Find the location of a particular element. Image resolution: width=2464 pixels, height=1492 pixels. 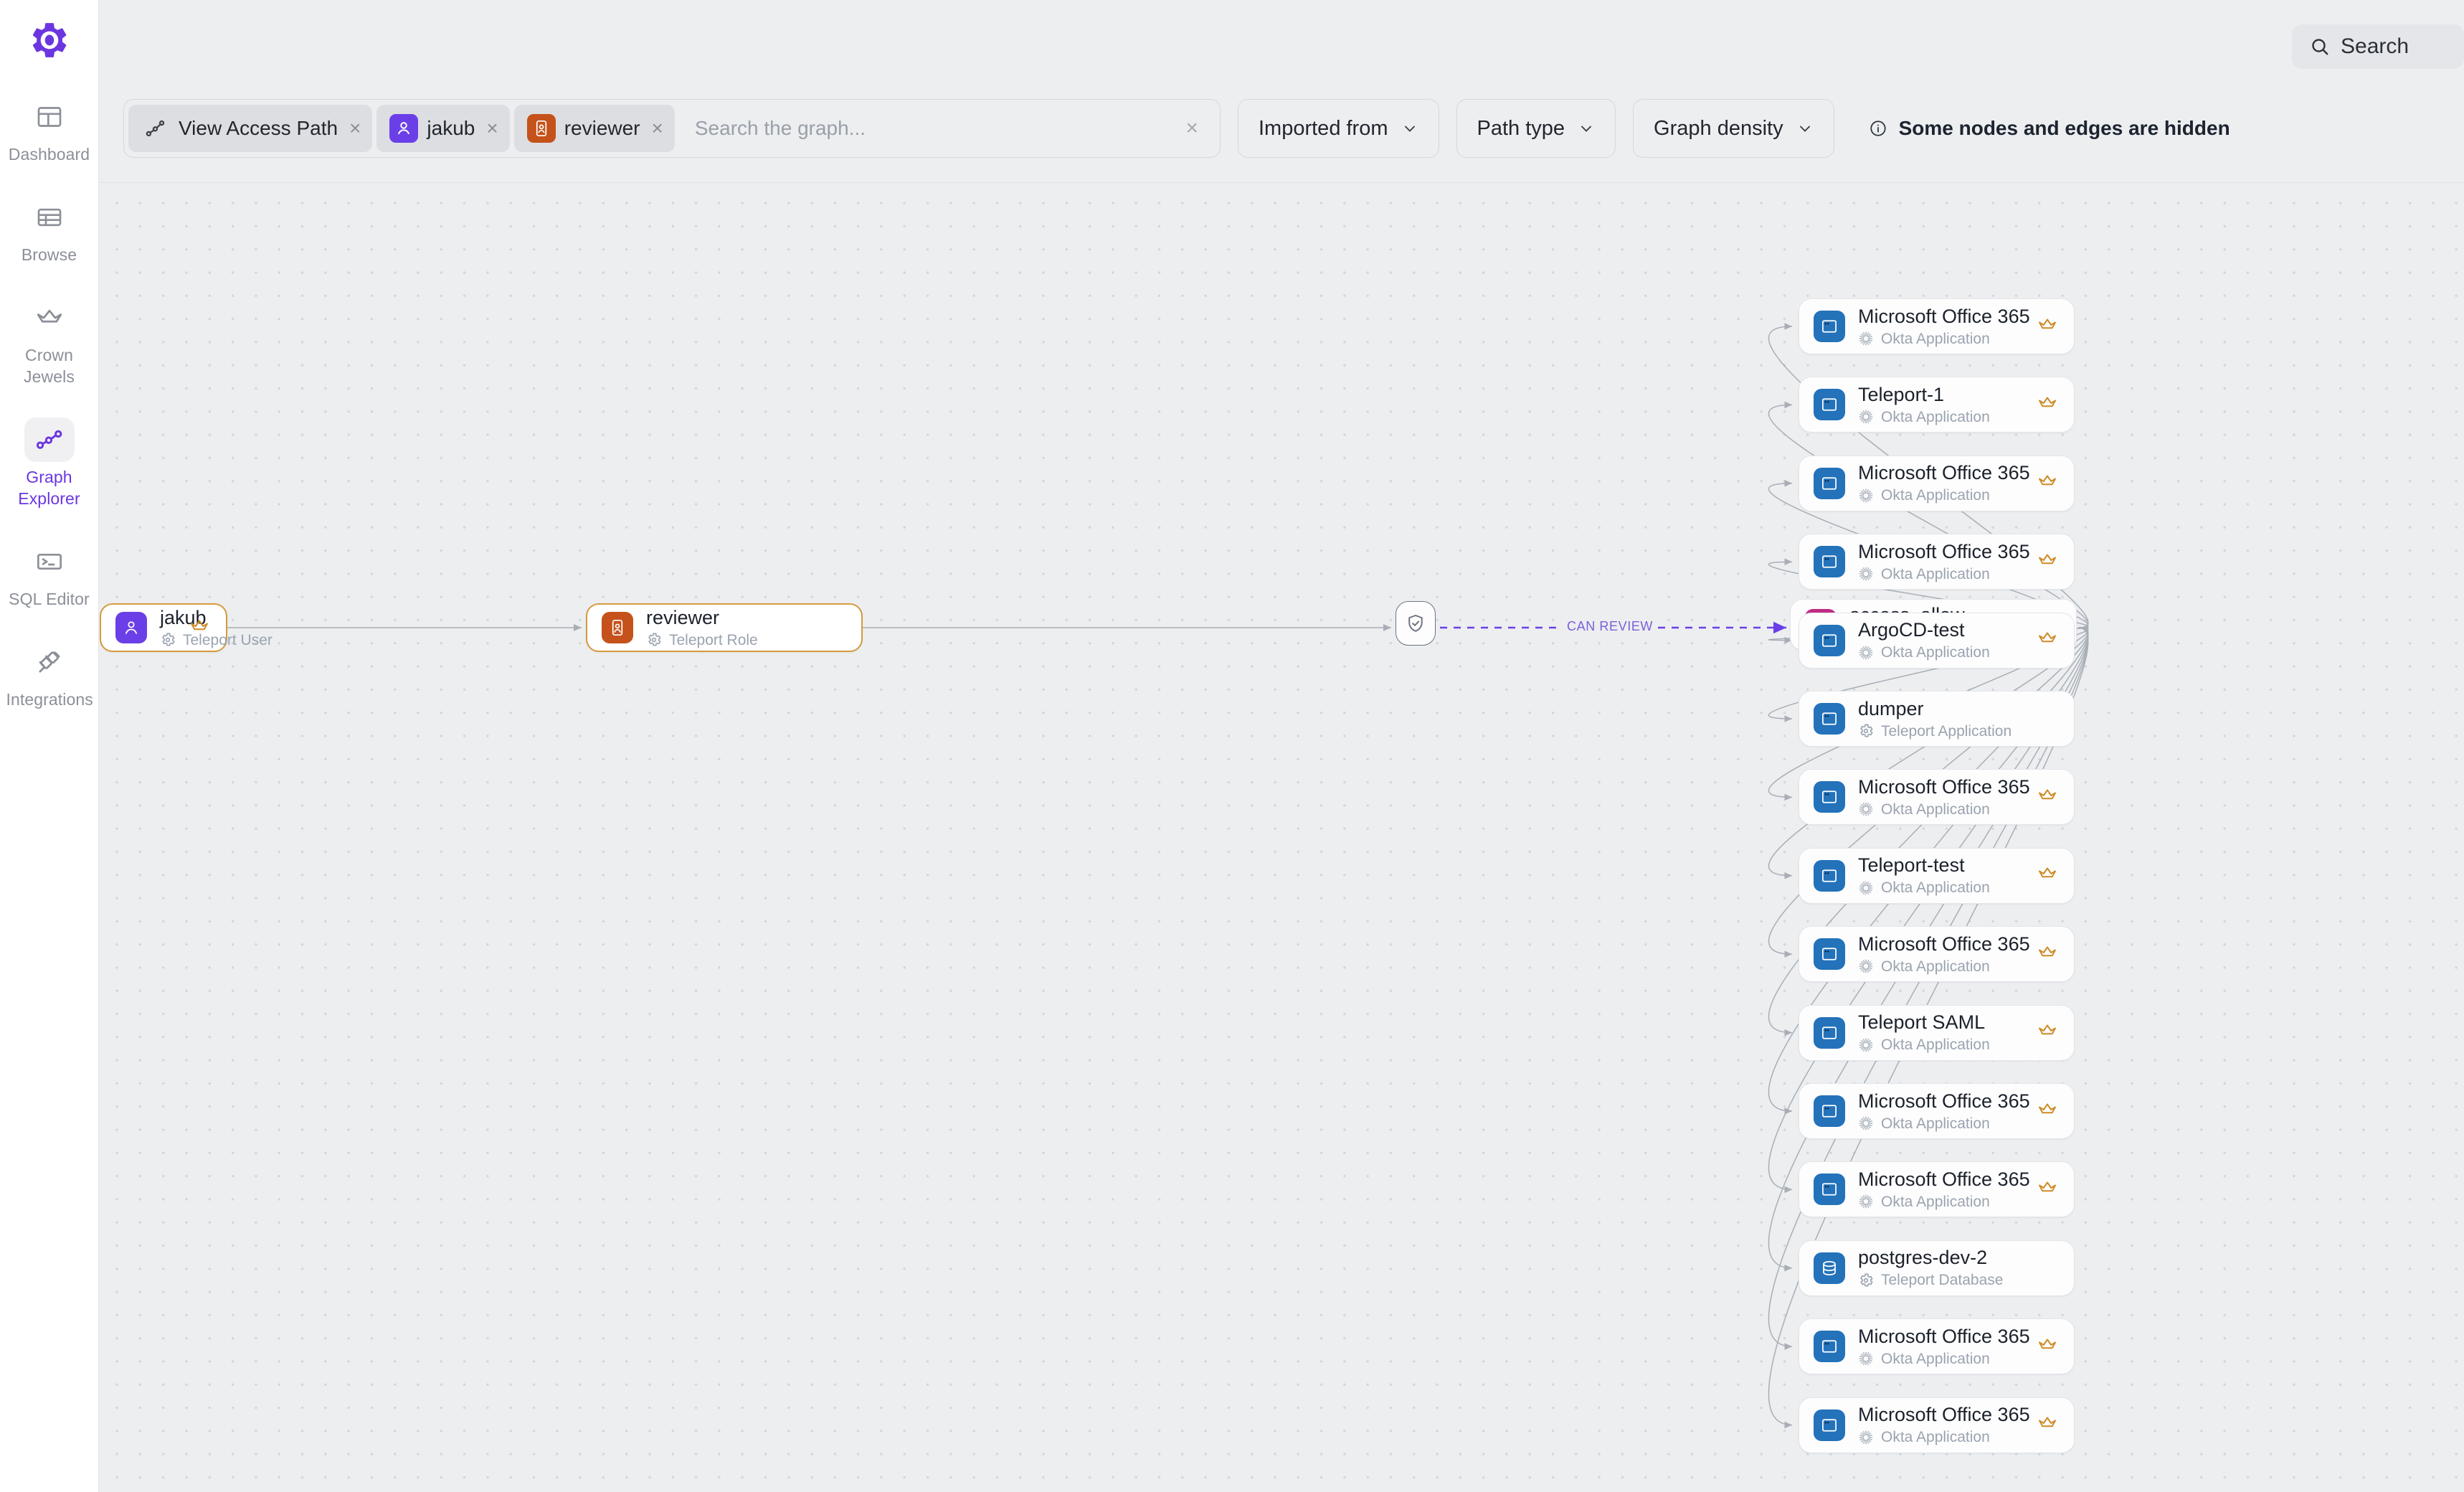

user-icon is located at coordinates (404, 128).